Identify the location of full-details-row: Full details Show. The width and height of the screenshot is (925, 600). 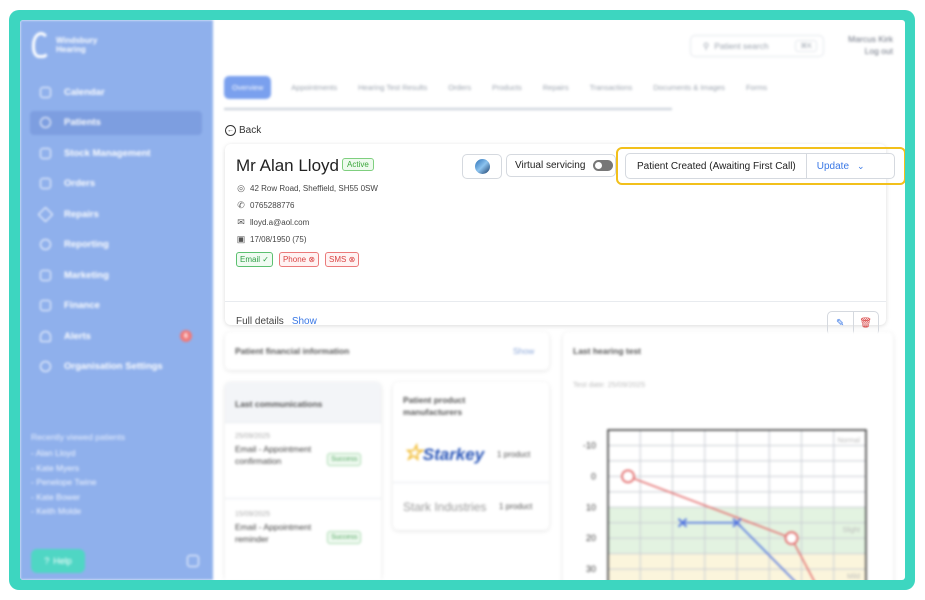
(276, 321).